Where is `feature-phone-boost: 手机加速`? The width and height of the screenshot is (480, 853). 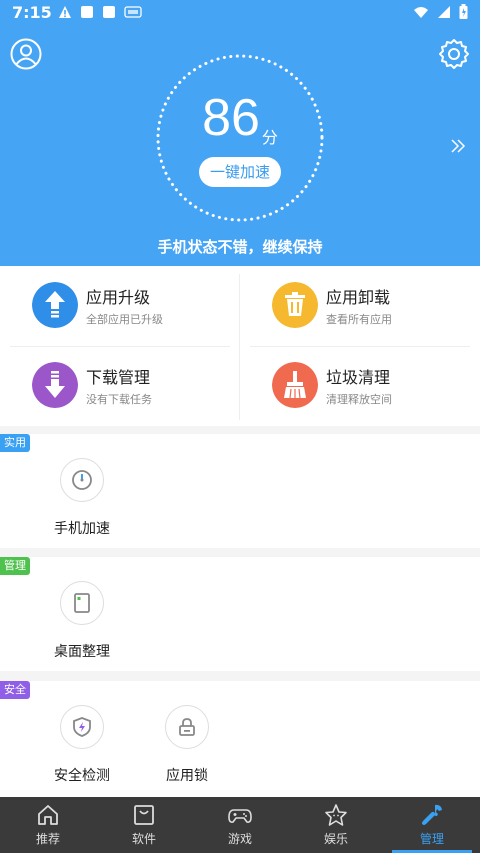 feature-phone-boost: 手机加速 is located at coordinates (82, 508).